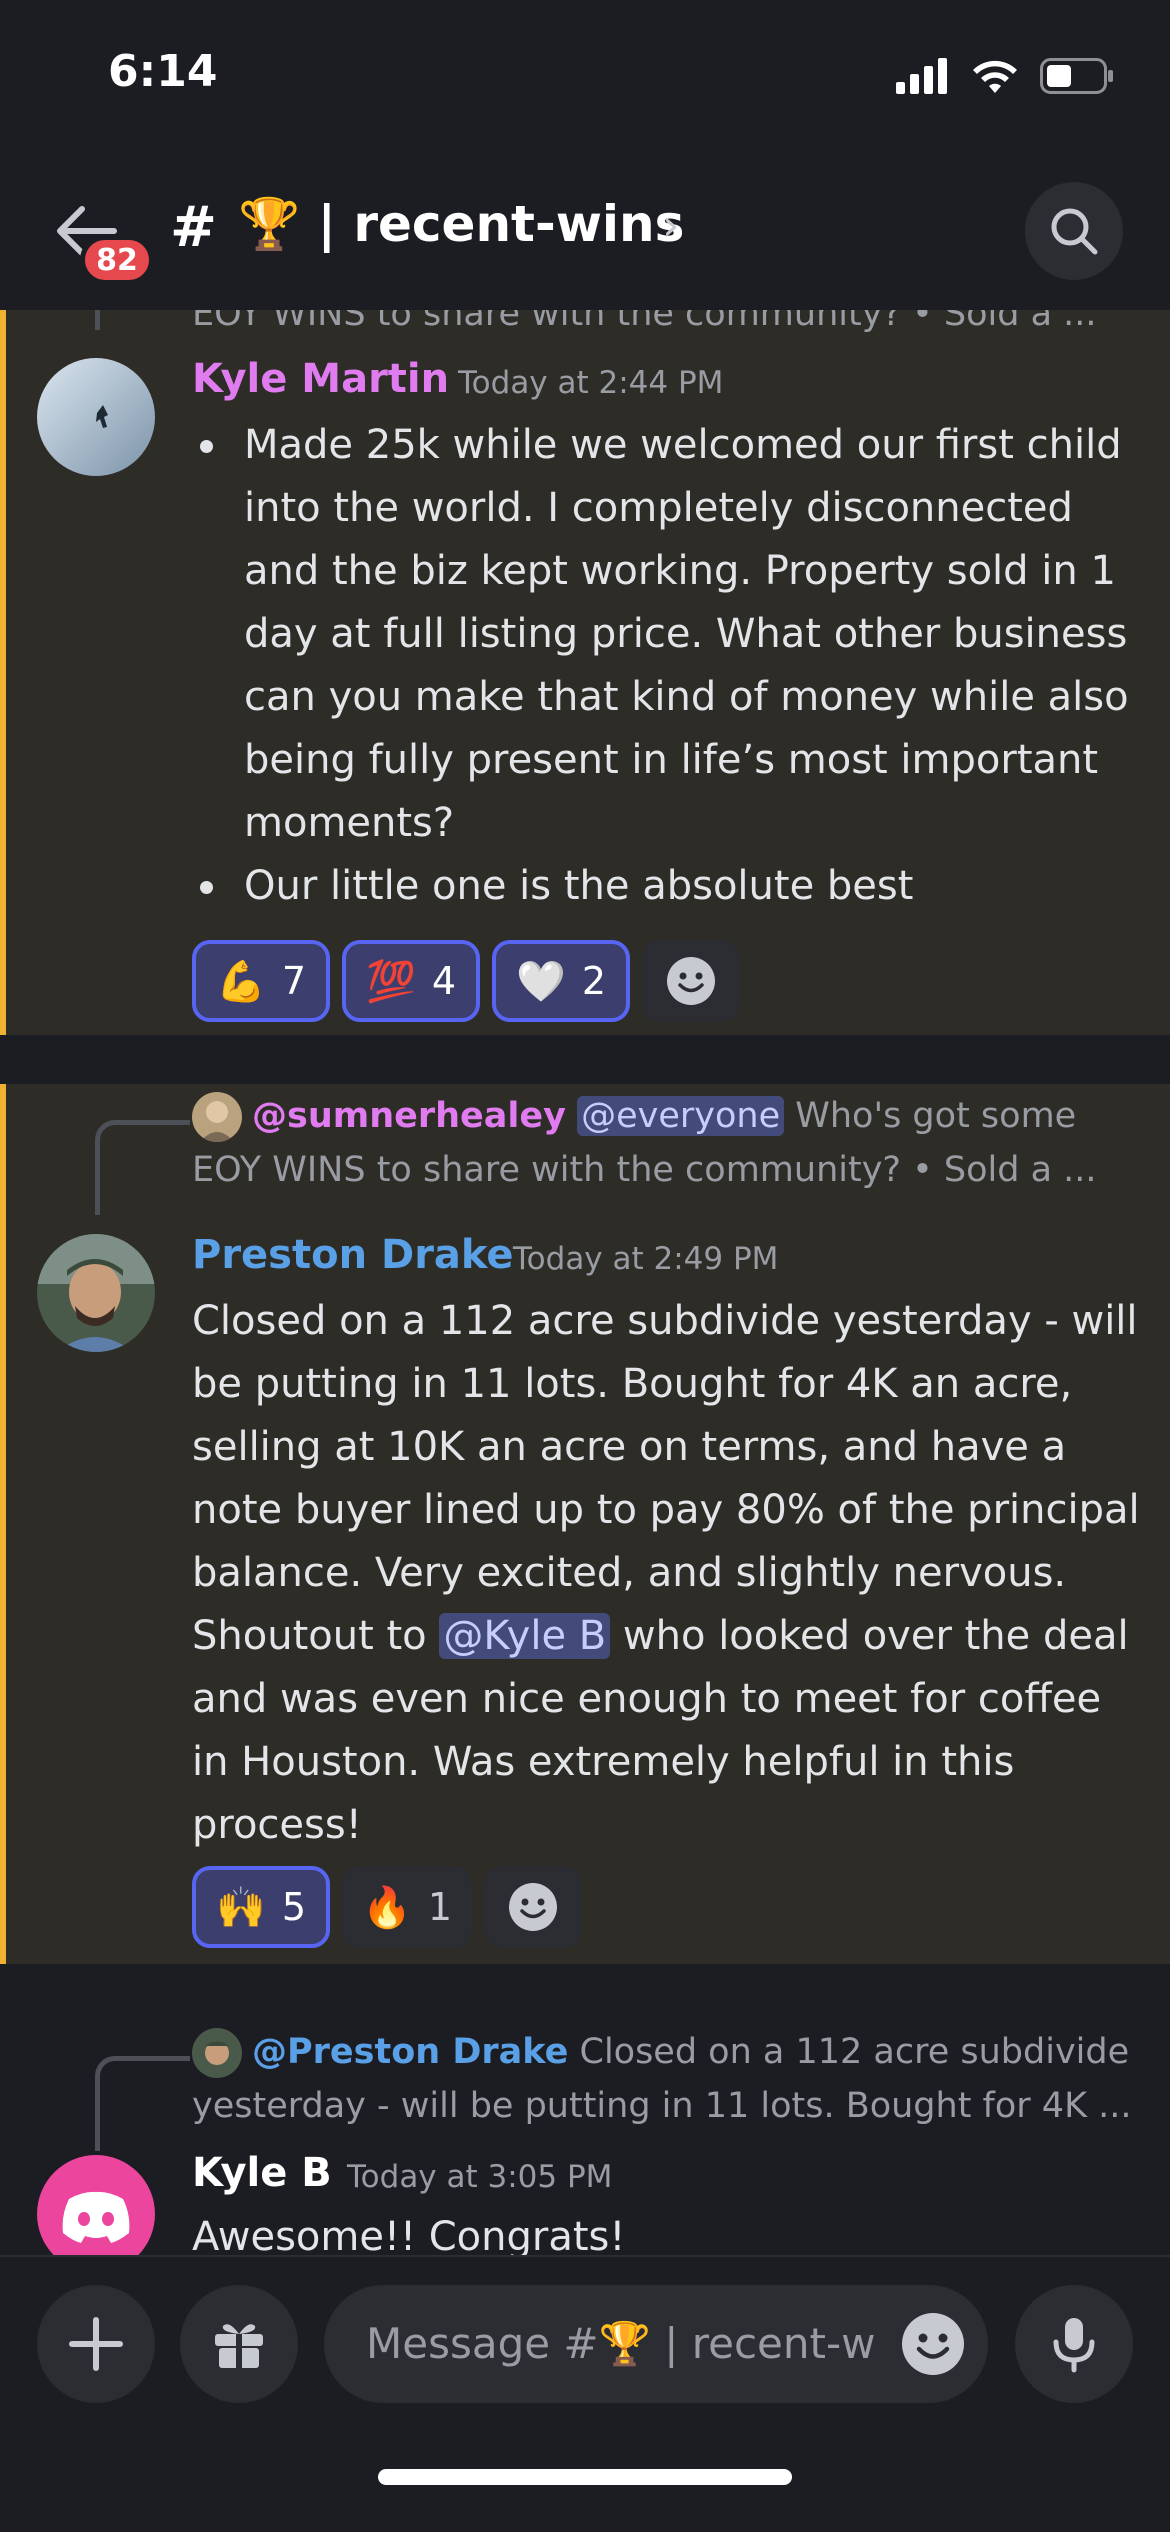 The height and width of the screenshot is (2532, 1170). I want to click on wifi-icon, so click(995, 76).